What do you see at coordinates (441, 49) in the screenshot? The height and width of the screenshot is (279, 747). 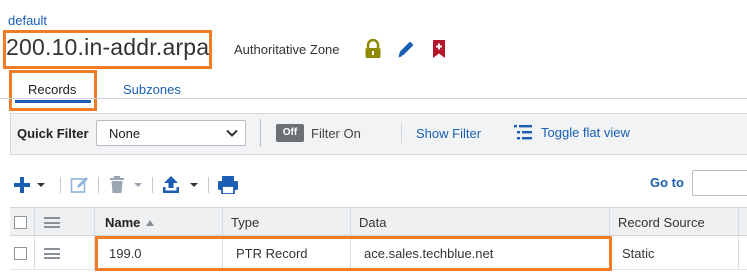 I see `bookmark-icon` at bounding box center [441, 49].